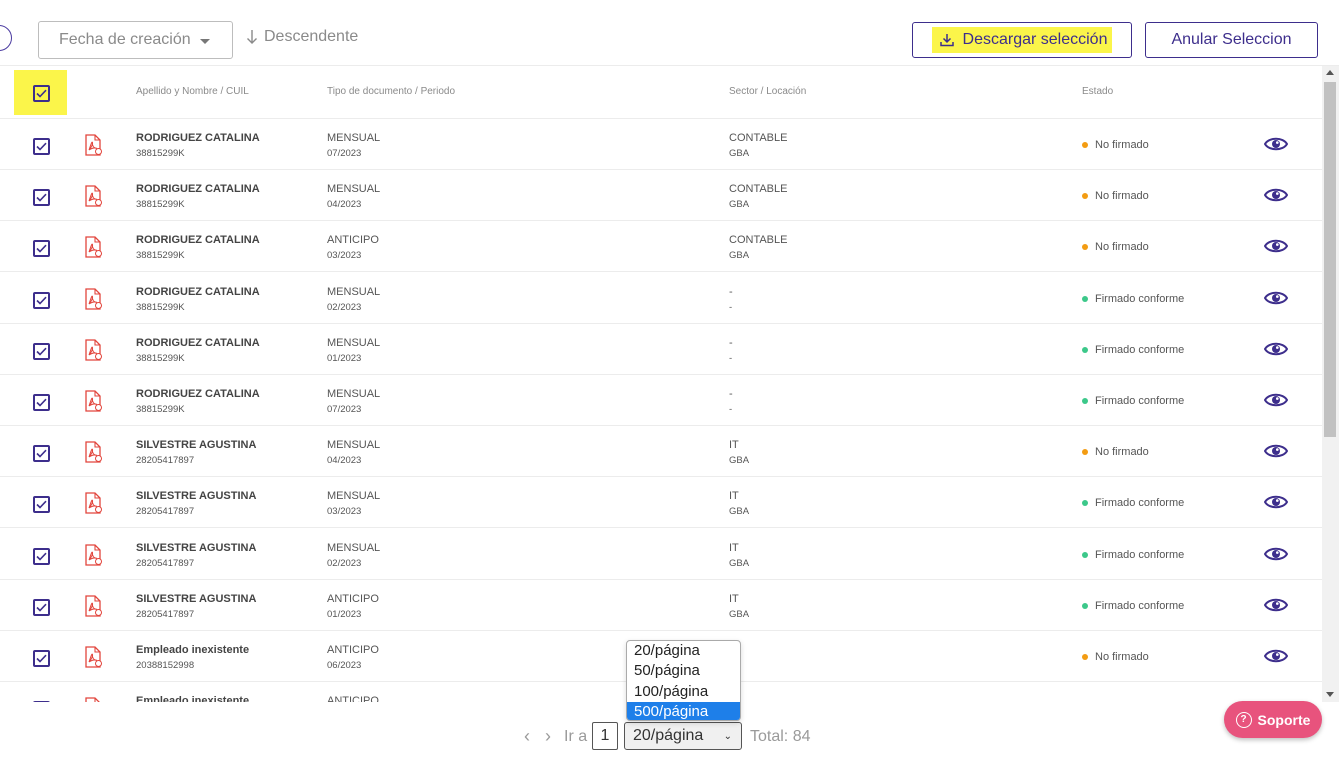  What do you see at coordinates (1022, 40) in the screenshot?
I see `download-selection-button: Descargar selección` at bounding box center [1022, 40].